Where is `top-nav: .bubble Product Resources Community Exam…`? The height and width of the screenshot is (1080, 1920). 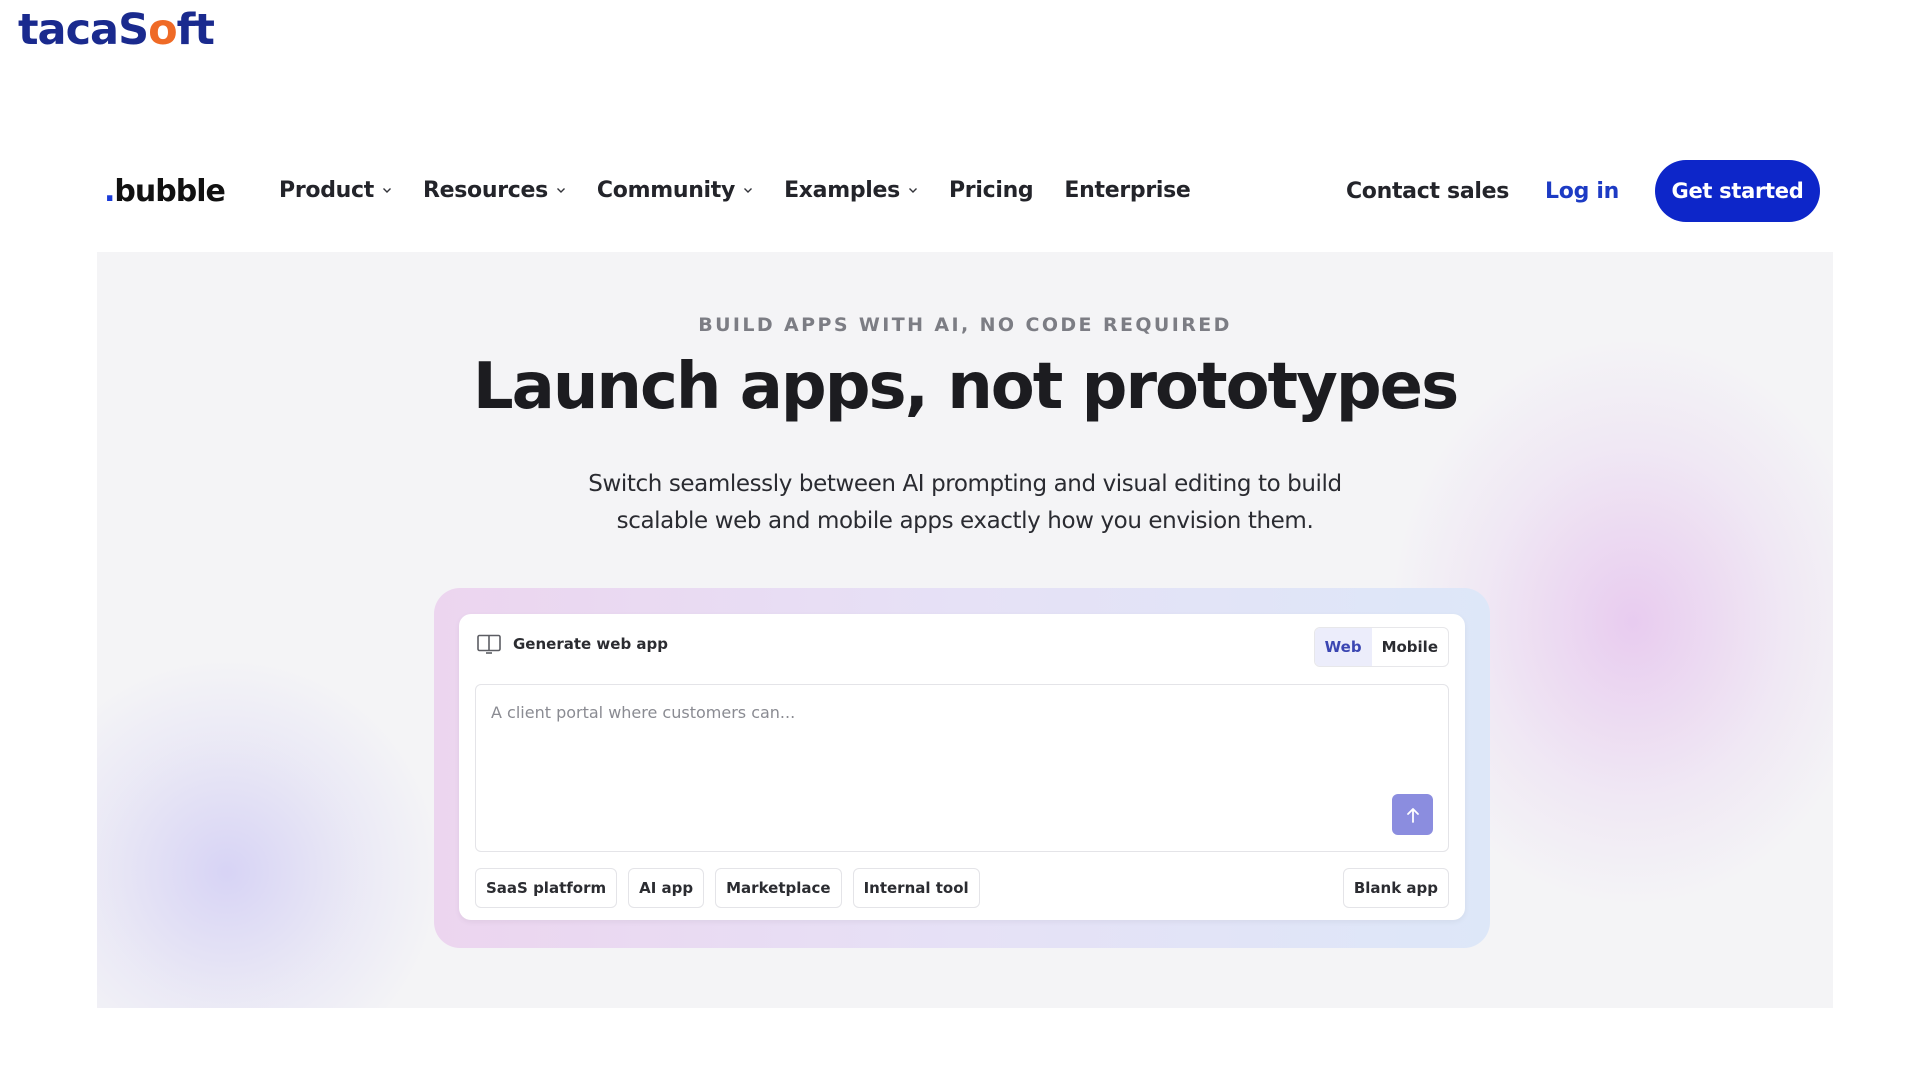 top-nav: .bubble Product Resources Community Exam… is located at coordinates (960, 192).